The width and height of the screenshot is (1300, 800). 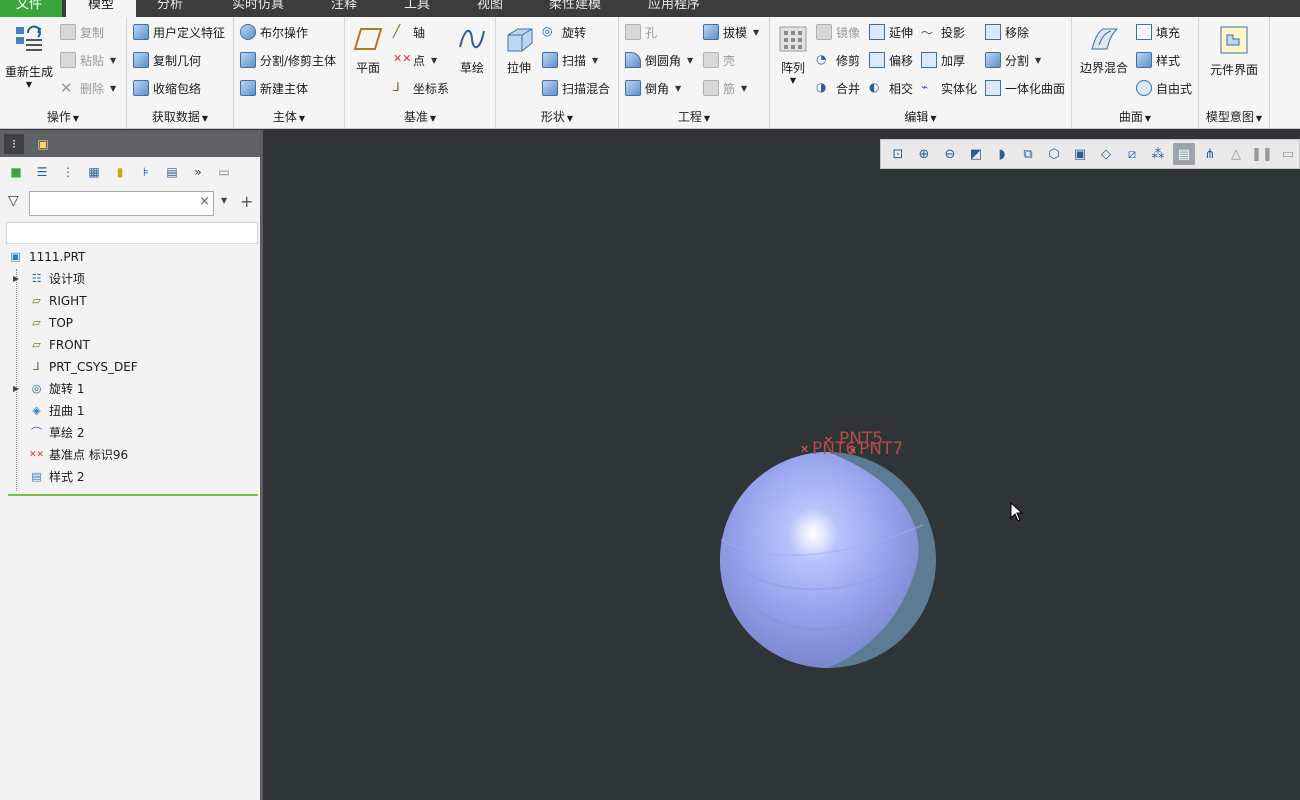 I want to click on pattern-button: 阵列 ▼, so click(x=793, y=55).